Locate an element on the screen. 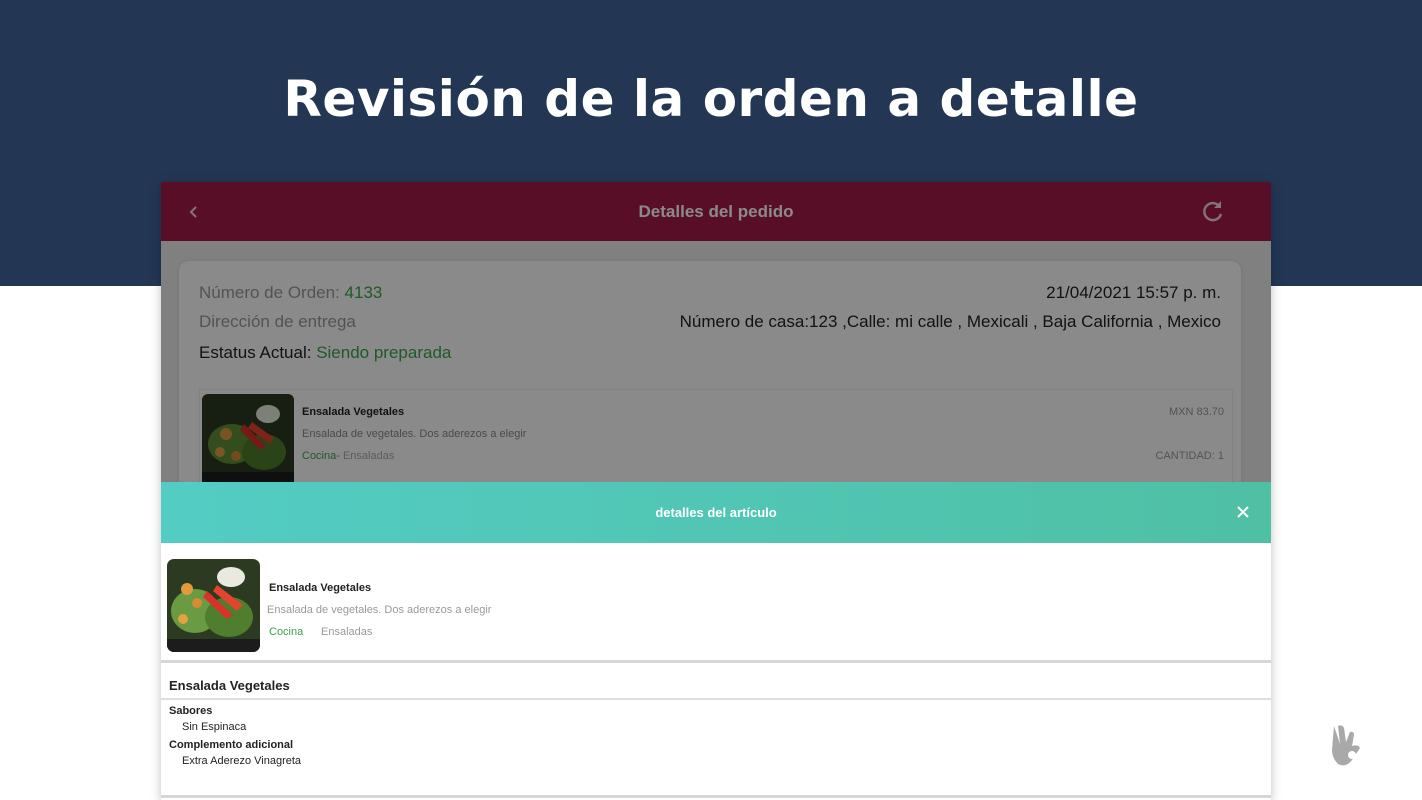 This screenshot has height=800, width=1422. option-item: Sin Espinaca is located at coordinates (214, 727).